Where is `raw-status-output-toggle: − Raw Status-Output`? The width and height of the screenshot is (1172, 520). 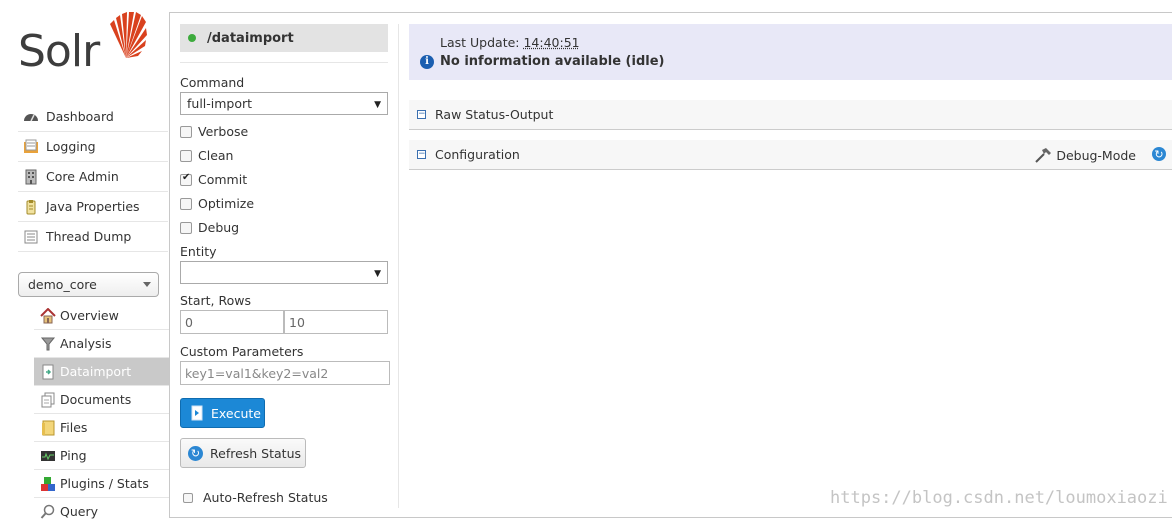 raw-status-output-toggle: − Raw Status-Output is located at coordinates (790, 115).